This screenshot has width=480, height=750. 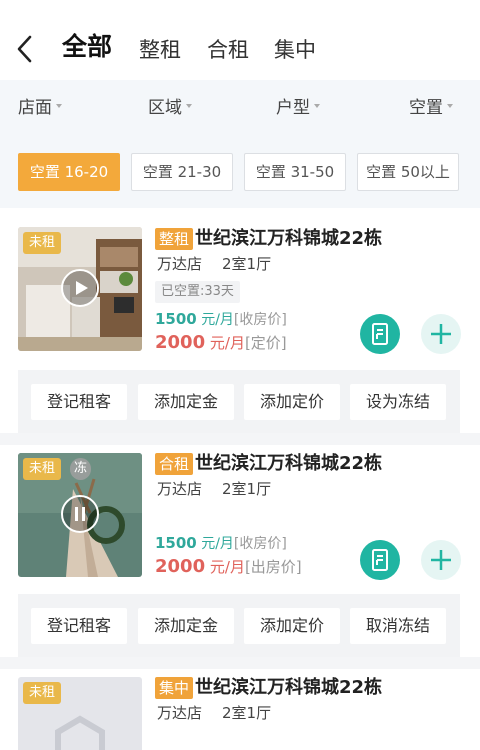 I want to click on pause-button-icon, so click(x=80, y=514).